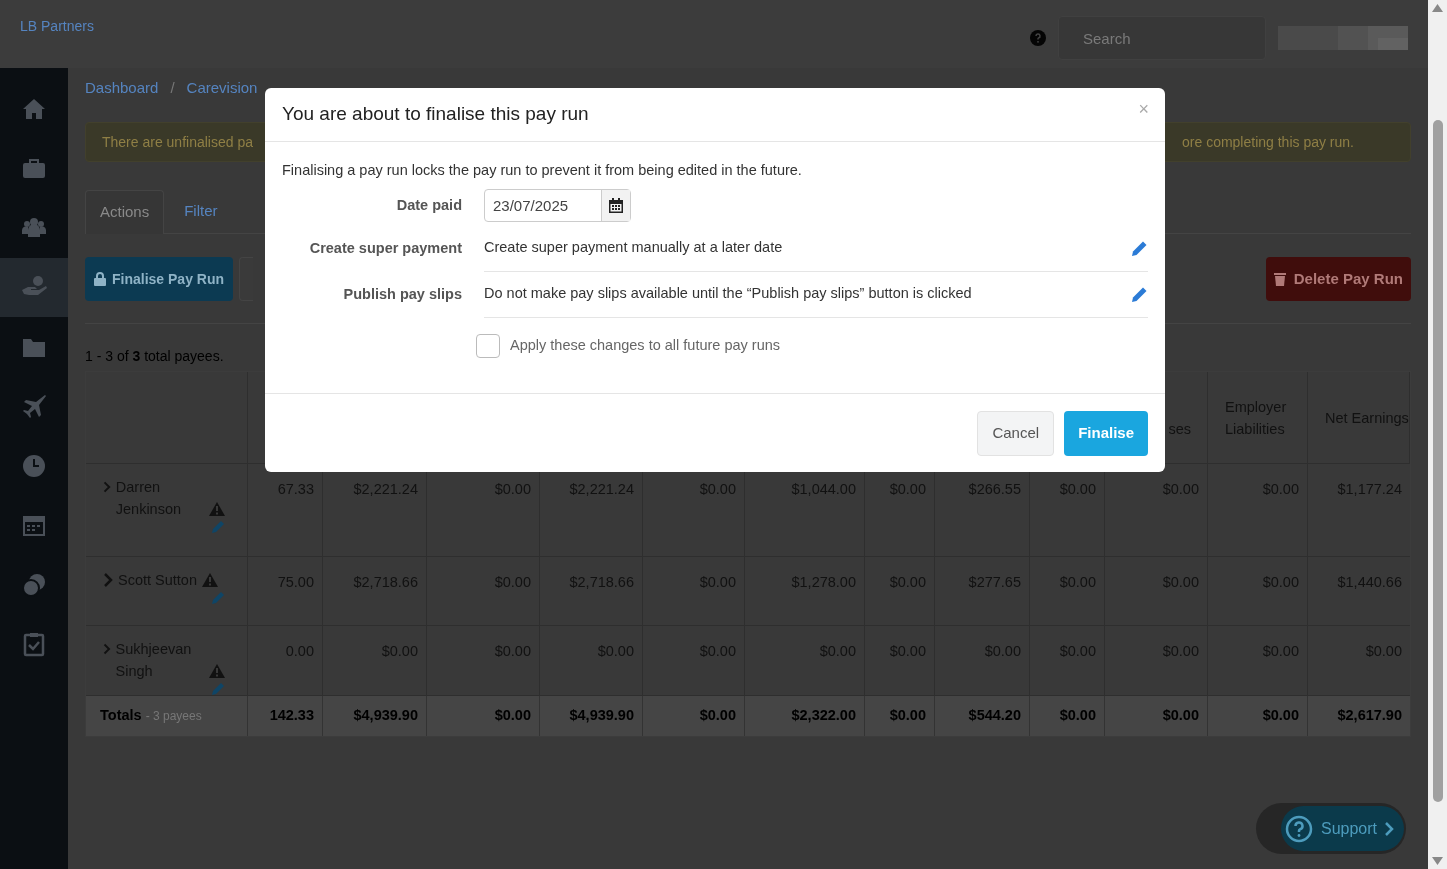  Describe the element at coordinates (222, 88) in the screenshot. I see `breadcrumb-link: Carevision` at that location.